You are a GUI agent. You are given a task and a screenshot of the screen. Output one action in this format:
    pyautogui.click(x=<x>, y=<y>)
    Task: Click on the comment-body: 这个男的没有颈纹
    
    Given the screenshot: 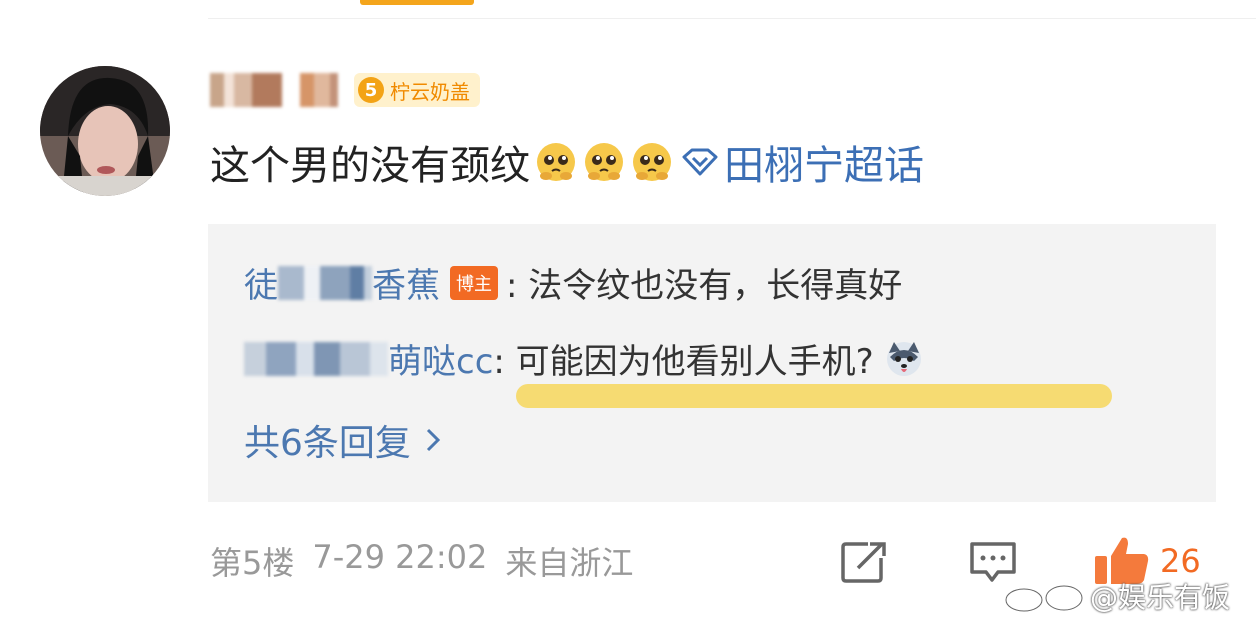 What is the action you would take?
    pyautogui.click(x=370, y=166)
    